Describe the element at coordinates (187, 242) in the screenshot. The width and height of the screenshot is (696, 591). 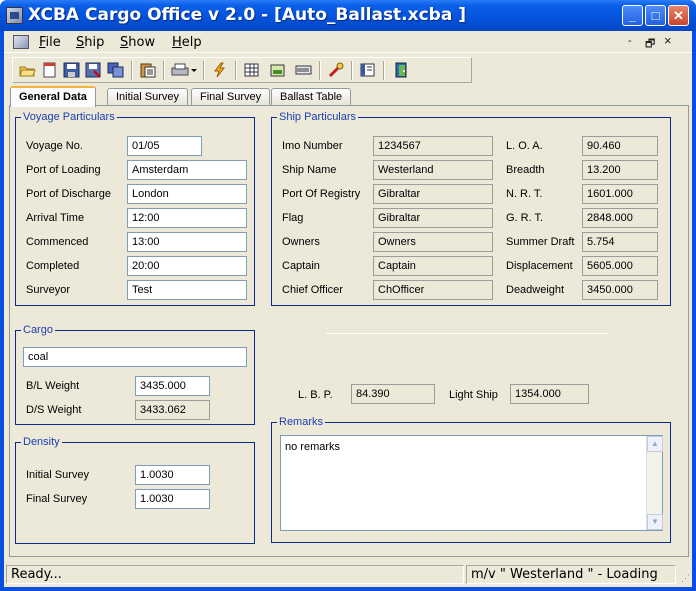
I see `commenced-input` at that location.